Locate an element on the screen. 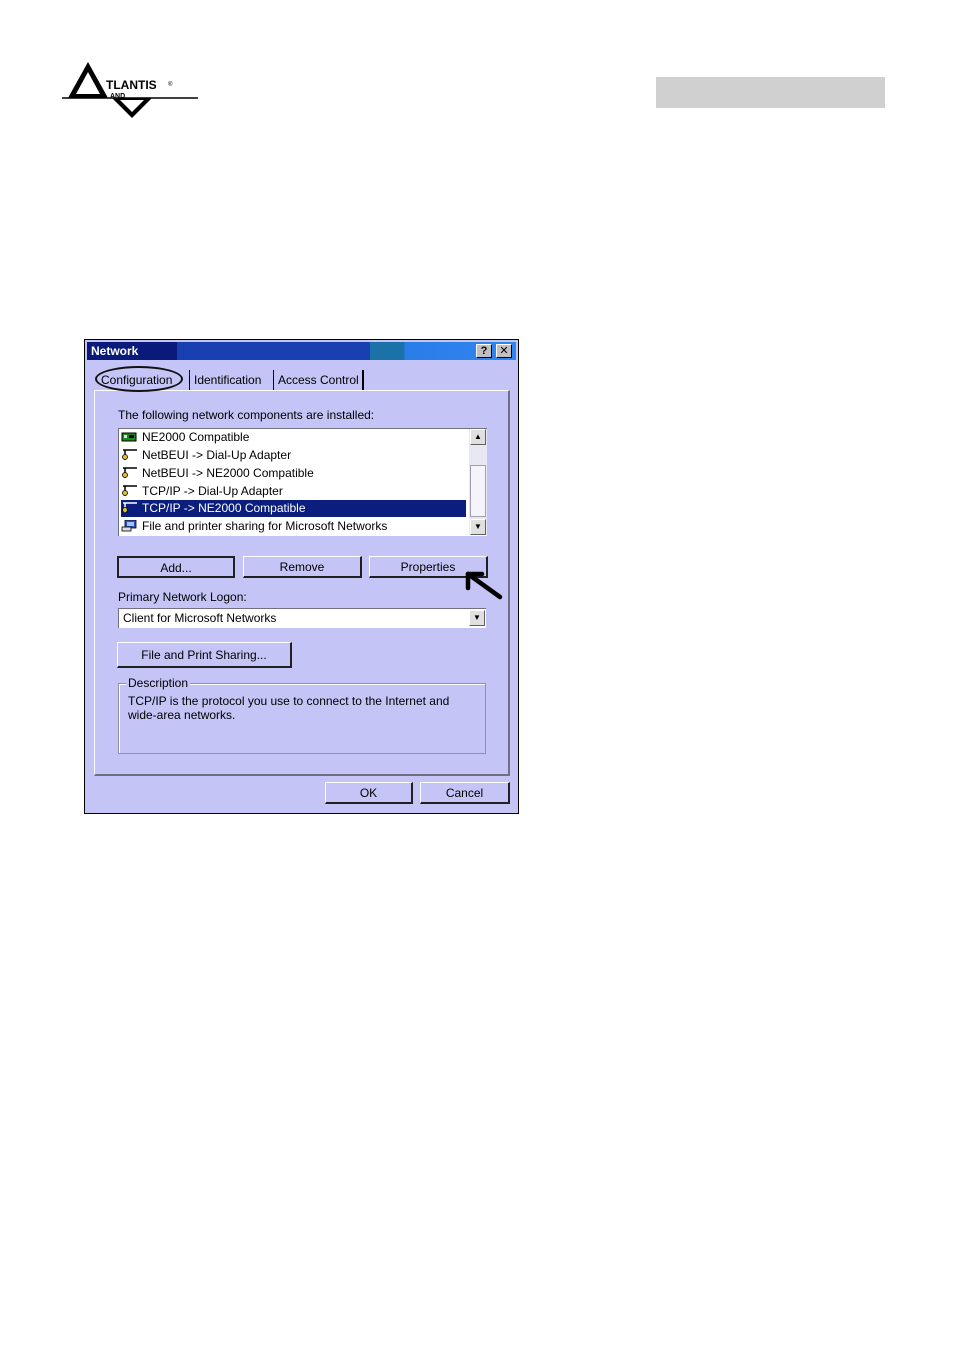 This screenshot has height=1352, width=953. logon-select: Client for Microsoft Networks ▼ is located at coordinates (302, 618).